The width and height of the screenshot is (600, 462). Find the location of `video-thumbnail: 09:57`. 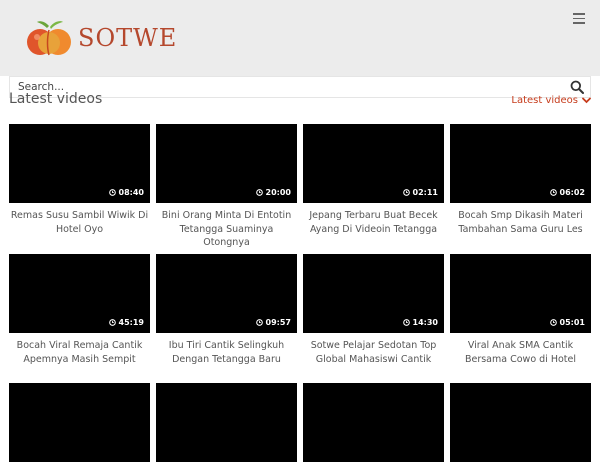

video-thumbnail: 09:57 is located at coordinates (226, 293).